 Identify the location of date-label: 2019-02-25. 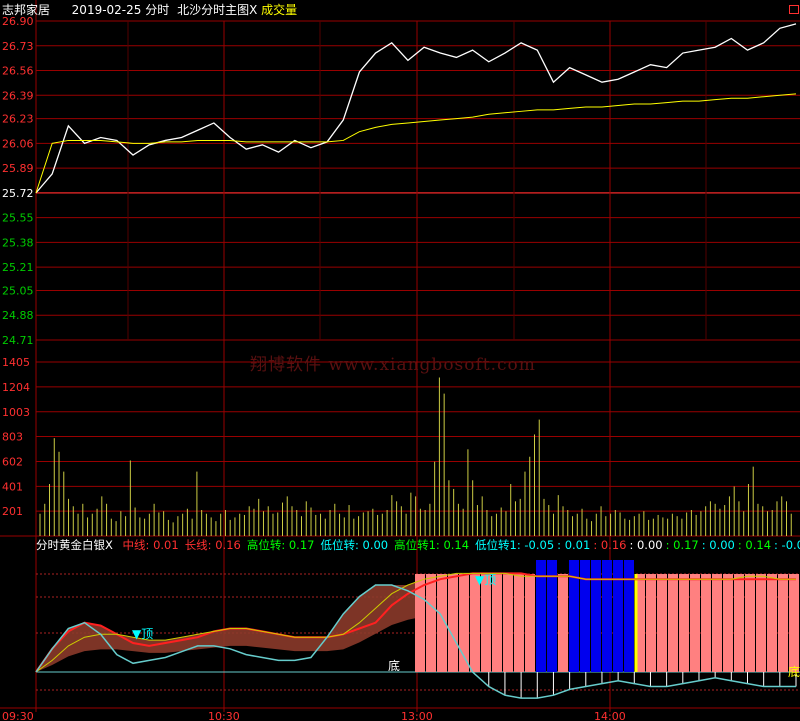
(106, 10).